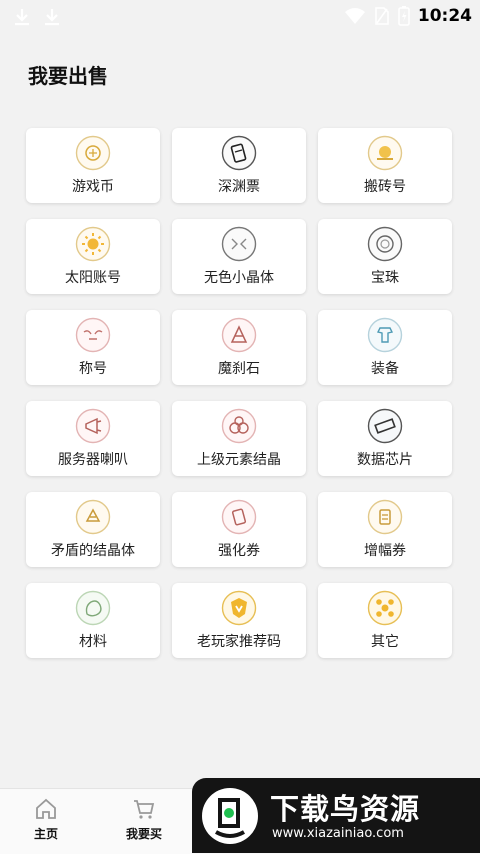  Describe the element at coordinates (239, 369) in the screenshot. I see `category-label: 魔刹石` at that location.